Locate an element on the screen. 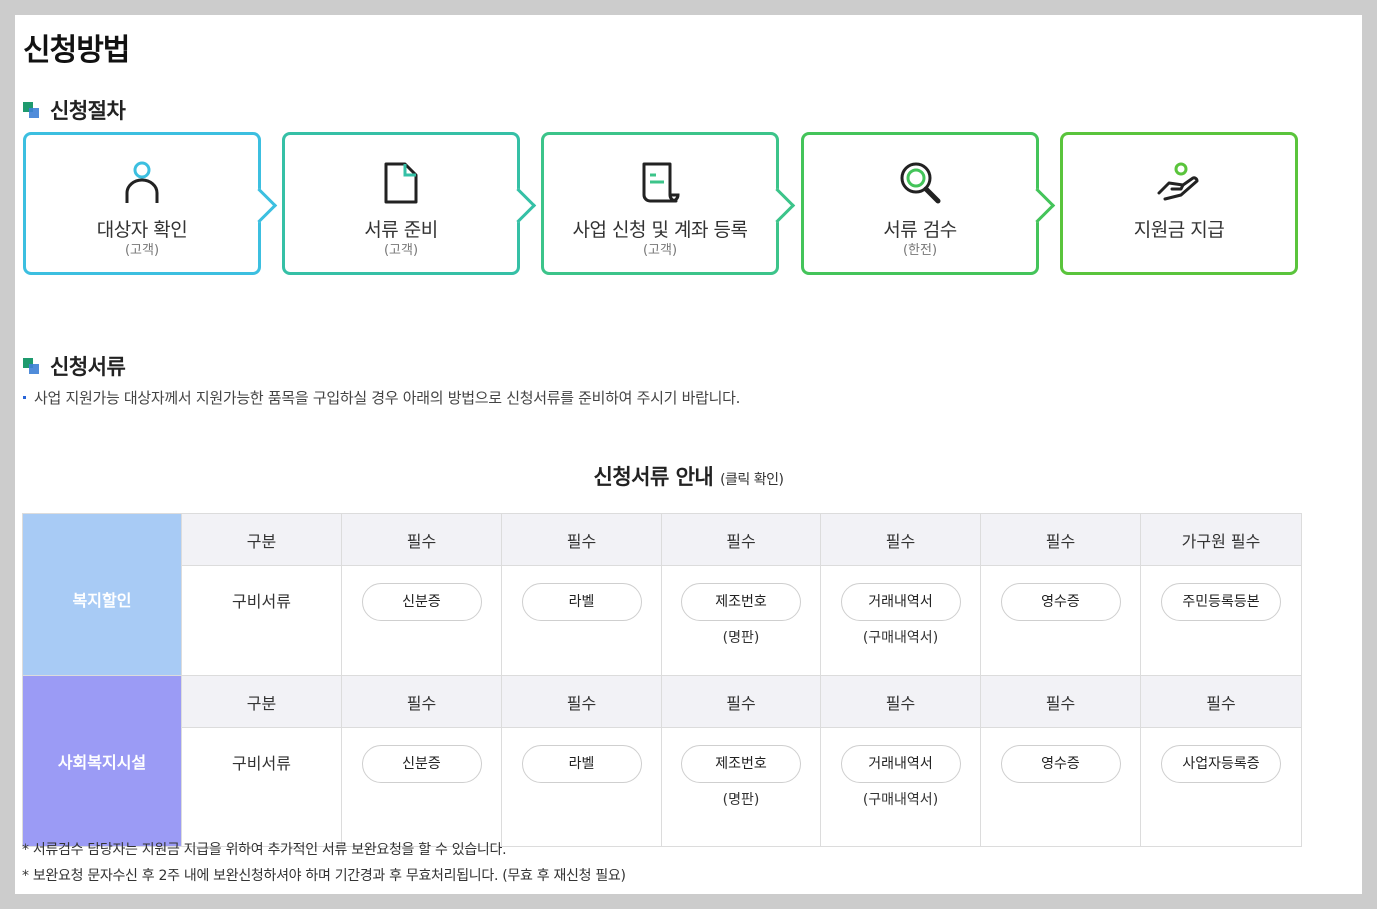  step-payment: 지원금 지급 is located at coordinates (1179, 203).